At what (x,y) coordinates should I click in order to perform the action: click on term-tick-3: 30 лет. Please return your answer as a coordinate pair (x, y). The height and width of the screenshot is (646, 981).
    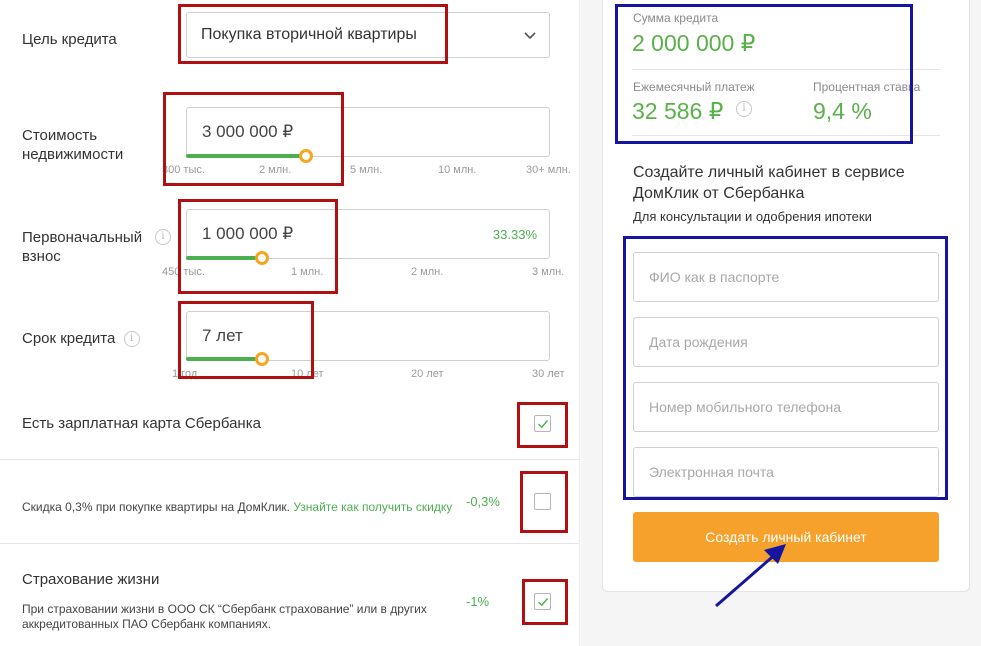
    Looking at the image, I should click on (548, 374).